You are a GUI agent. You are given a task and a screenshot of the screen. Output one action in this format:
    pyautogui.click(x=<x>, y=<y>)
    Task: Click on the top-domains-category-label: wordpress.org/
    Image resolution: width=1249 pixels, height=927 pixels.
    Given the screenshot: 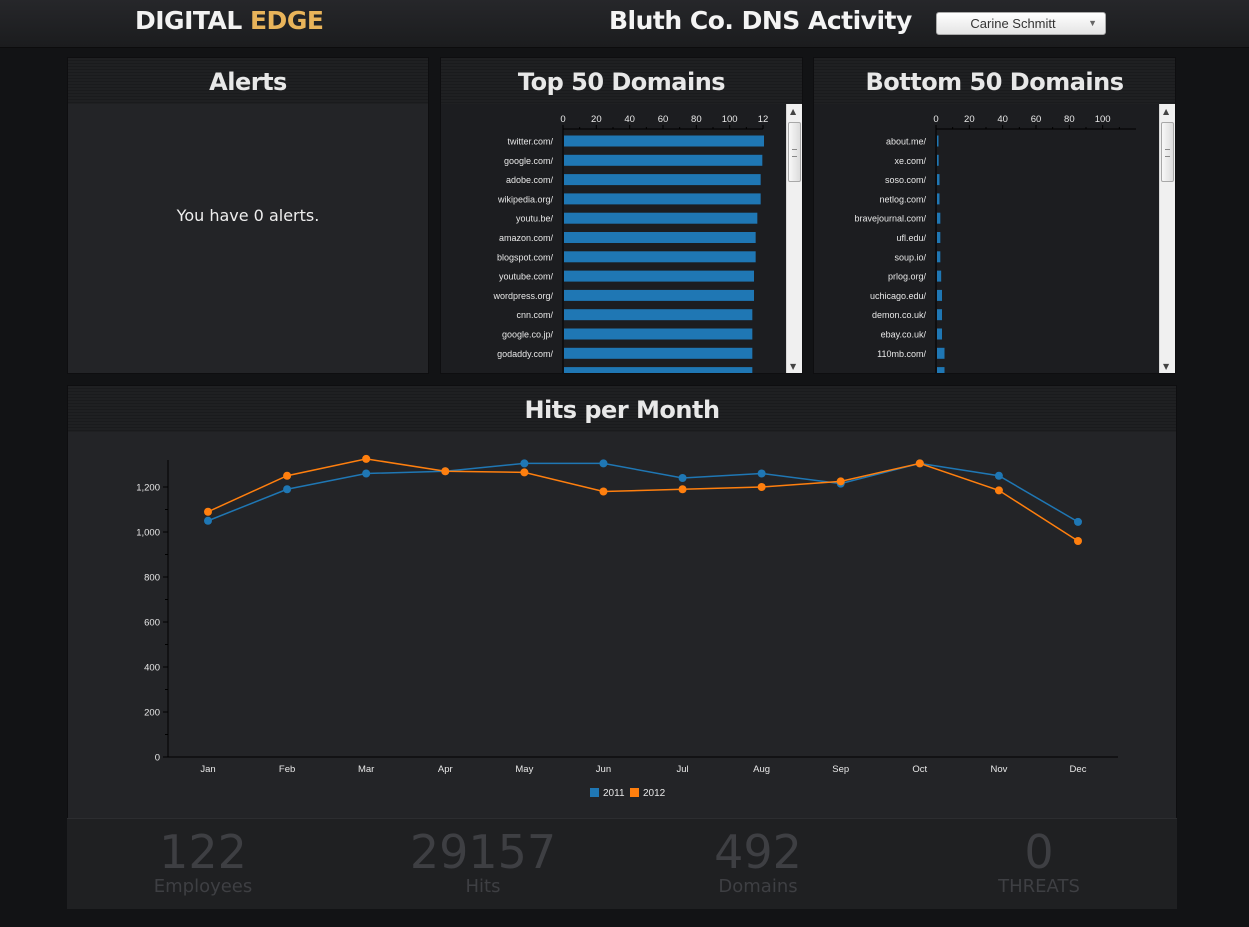 What is the action you would take?
    pyautogui.click(x=522, y=296)
    